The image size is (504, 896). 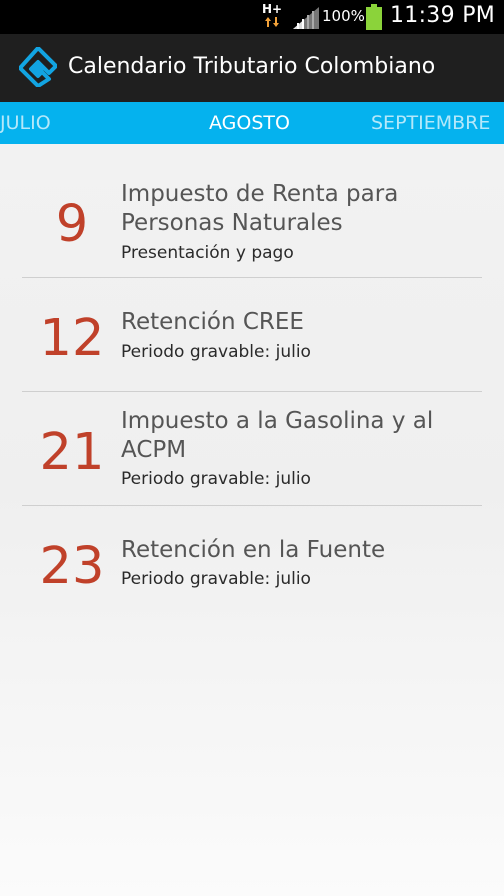 I want to click on event-name-line1: Retención en la Fuente, so click(x=253, y=550).